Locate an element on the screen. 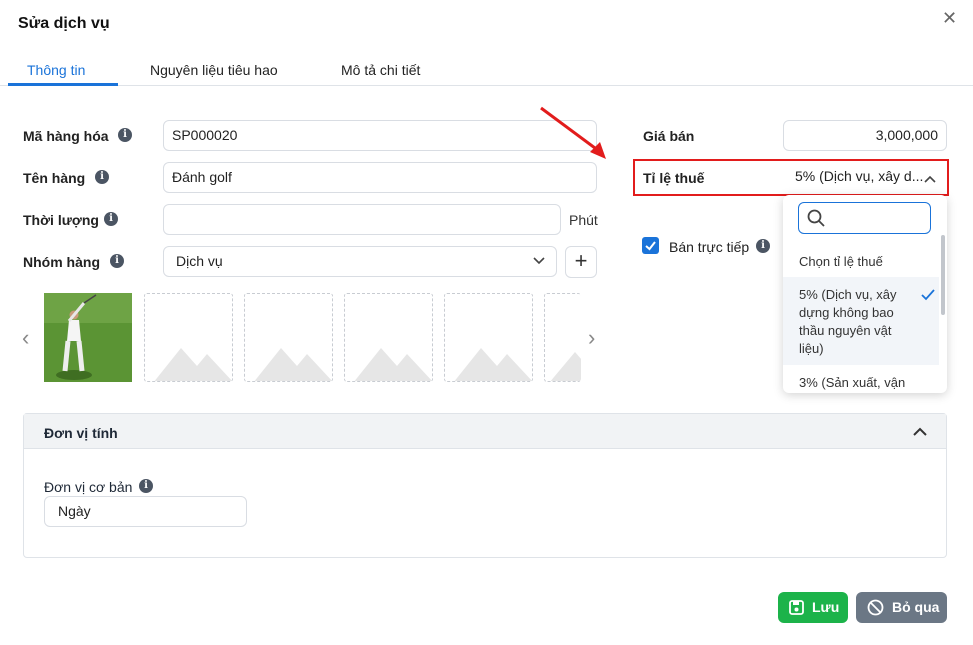  check-icon is located at coordinates (928, 295).